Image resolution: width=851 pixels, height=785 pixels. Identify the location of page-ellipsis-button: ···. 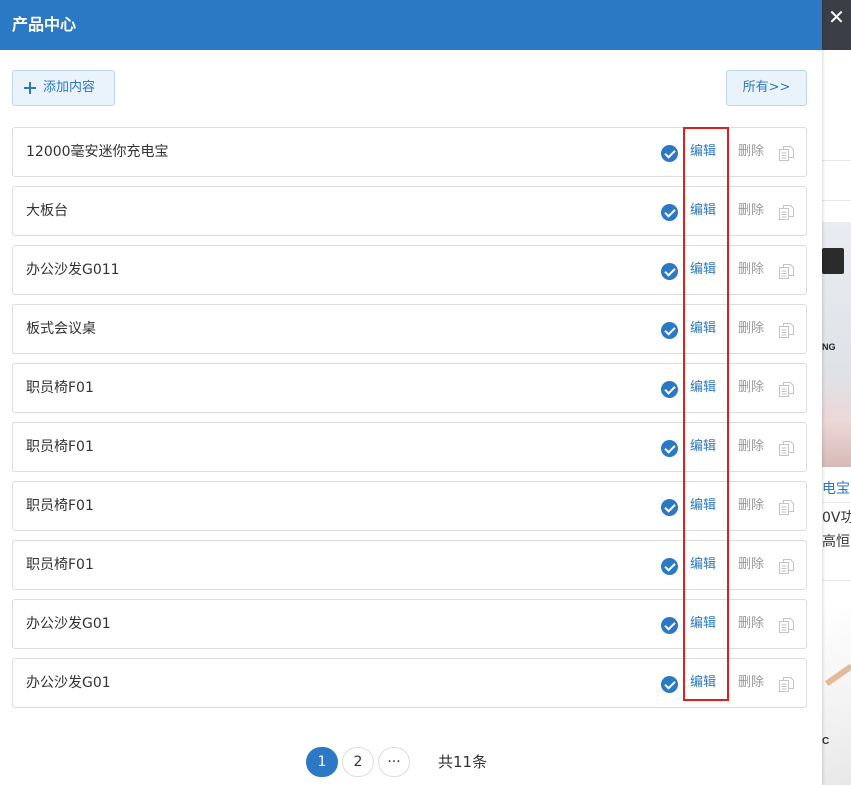
(394, 762).